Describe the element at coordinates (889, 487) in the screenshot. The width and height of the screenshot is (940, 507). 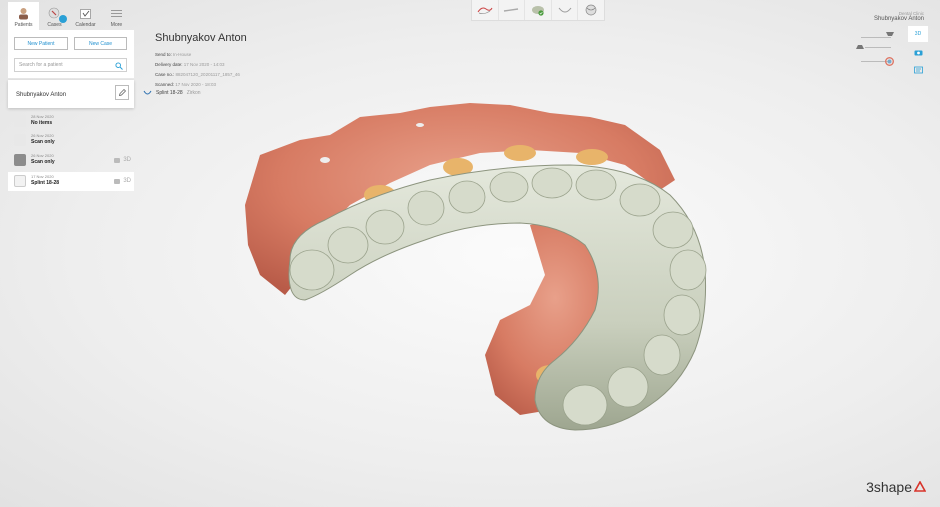
I see `brand-name: 3shape` at that location.